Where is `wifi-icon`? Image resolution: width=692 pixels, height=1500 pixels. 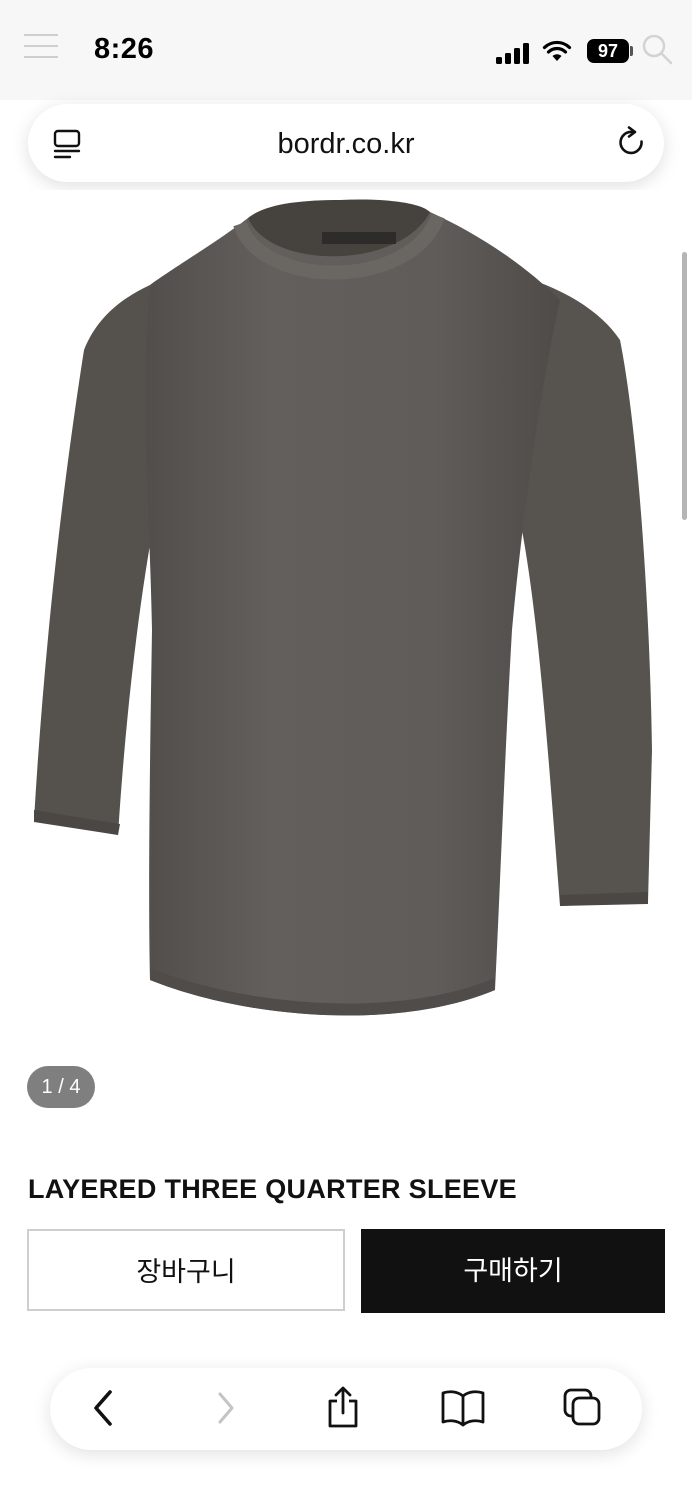 wifi-icon is located at coordinates (557, 50).